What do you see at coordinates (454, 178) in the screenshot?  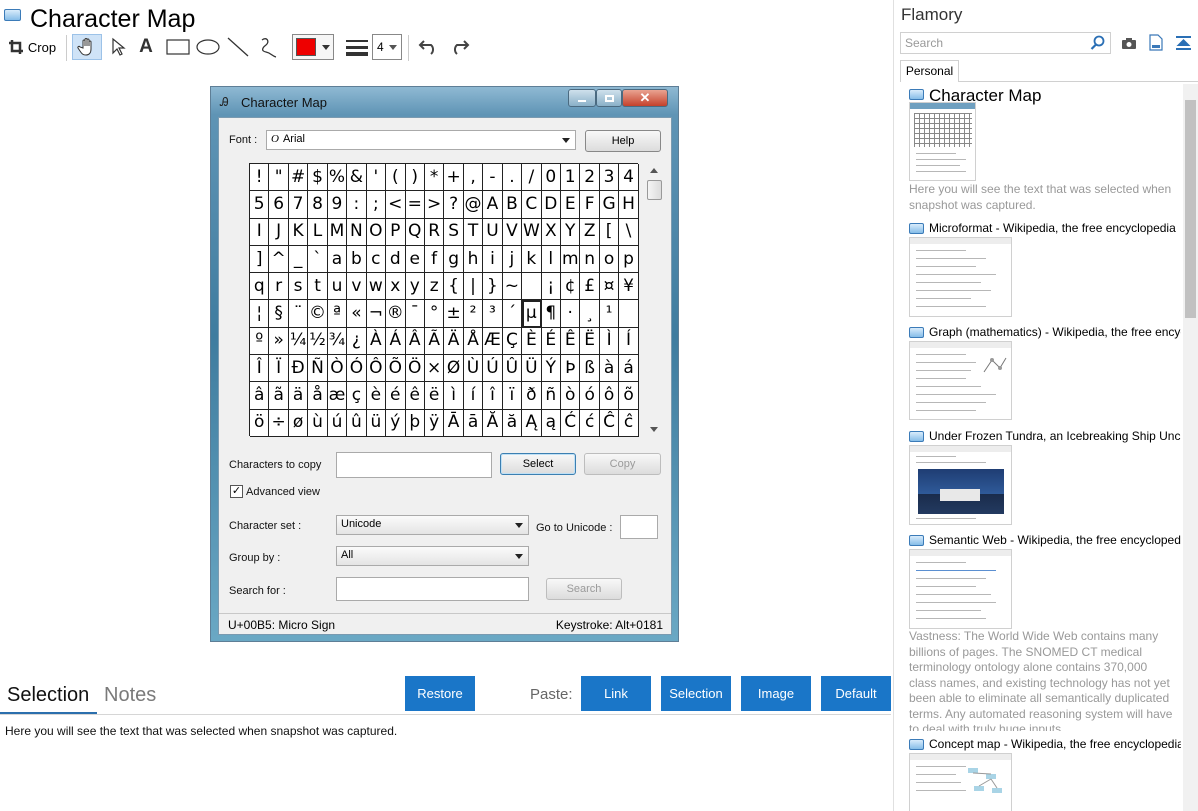 I see `char-cell: +` at bounding box center [454, 178].